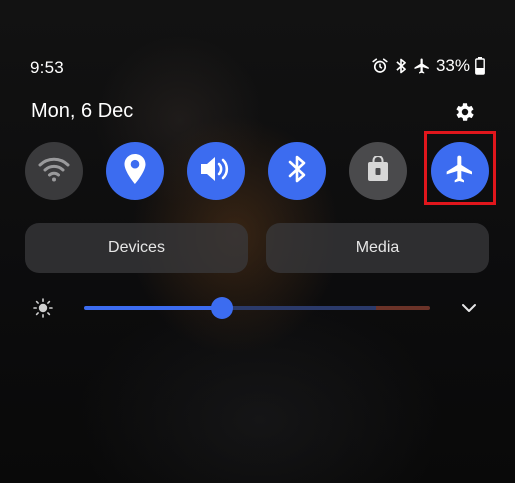  I want to click on brightness-track-empty, so click(299, 308).